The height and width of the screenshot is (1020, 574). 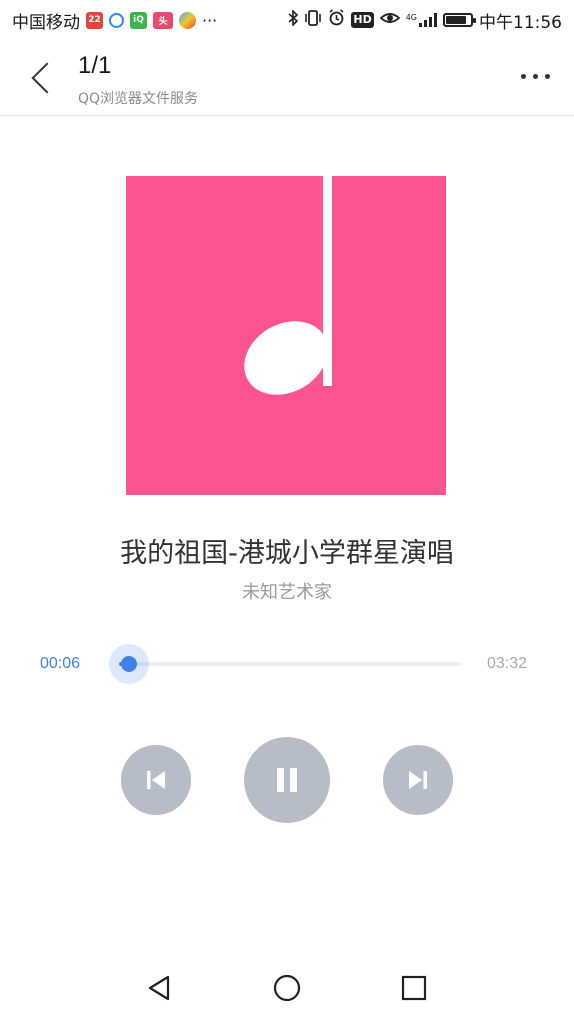 I want to click on more-options-button, so click(x=535, y=76).